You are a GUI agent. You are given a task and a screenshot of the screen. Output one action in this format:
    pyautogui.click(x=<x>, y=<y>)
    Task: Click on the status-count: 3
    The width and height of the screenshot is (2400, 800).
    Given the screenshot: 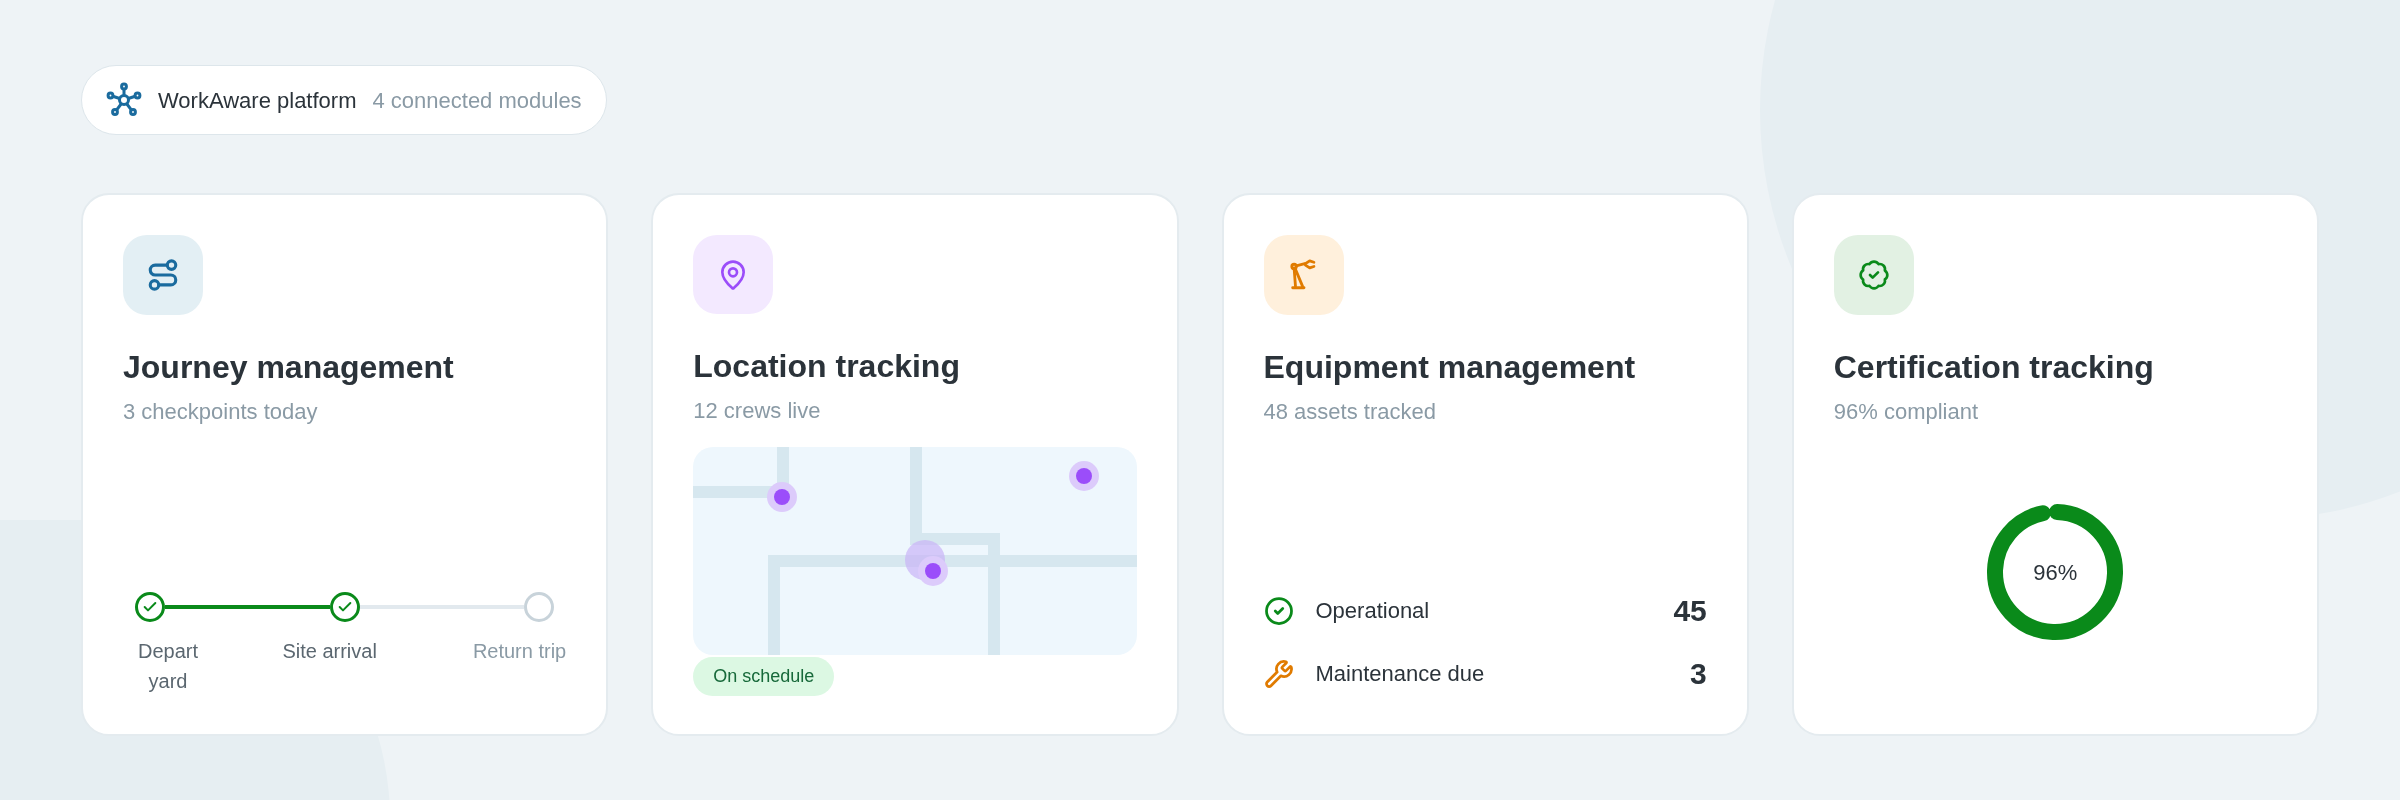 What is the action you would take?
    pyautogui.click(x=1698, y=674)
    